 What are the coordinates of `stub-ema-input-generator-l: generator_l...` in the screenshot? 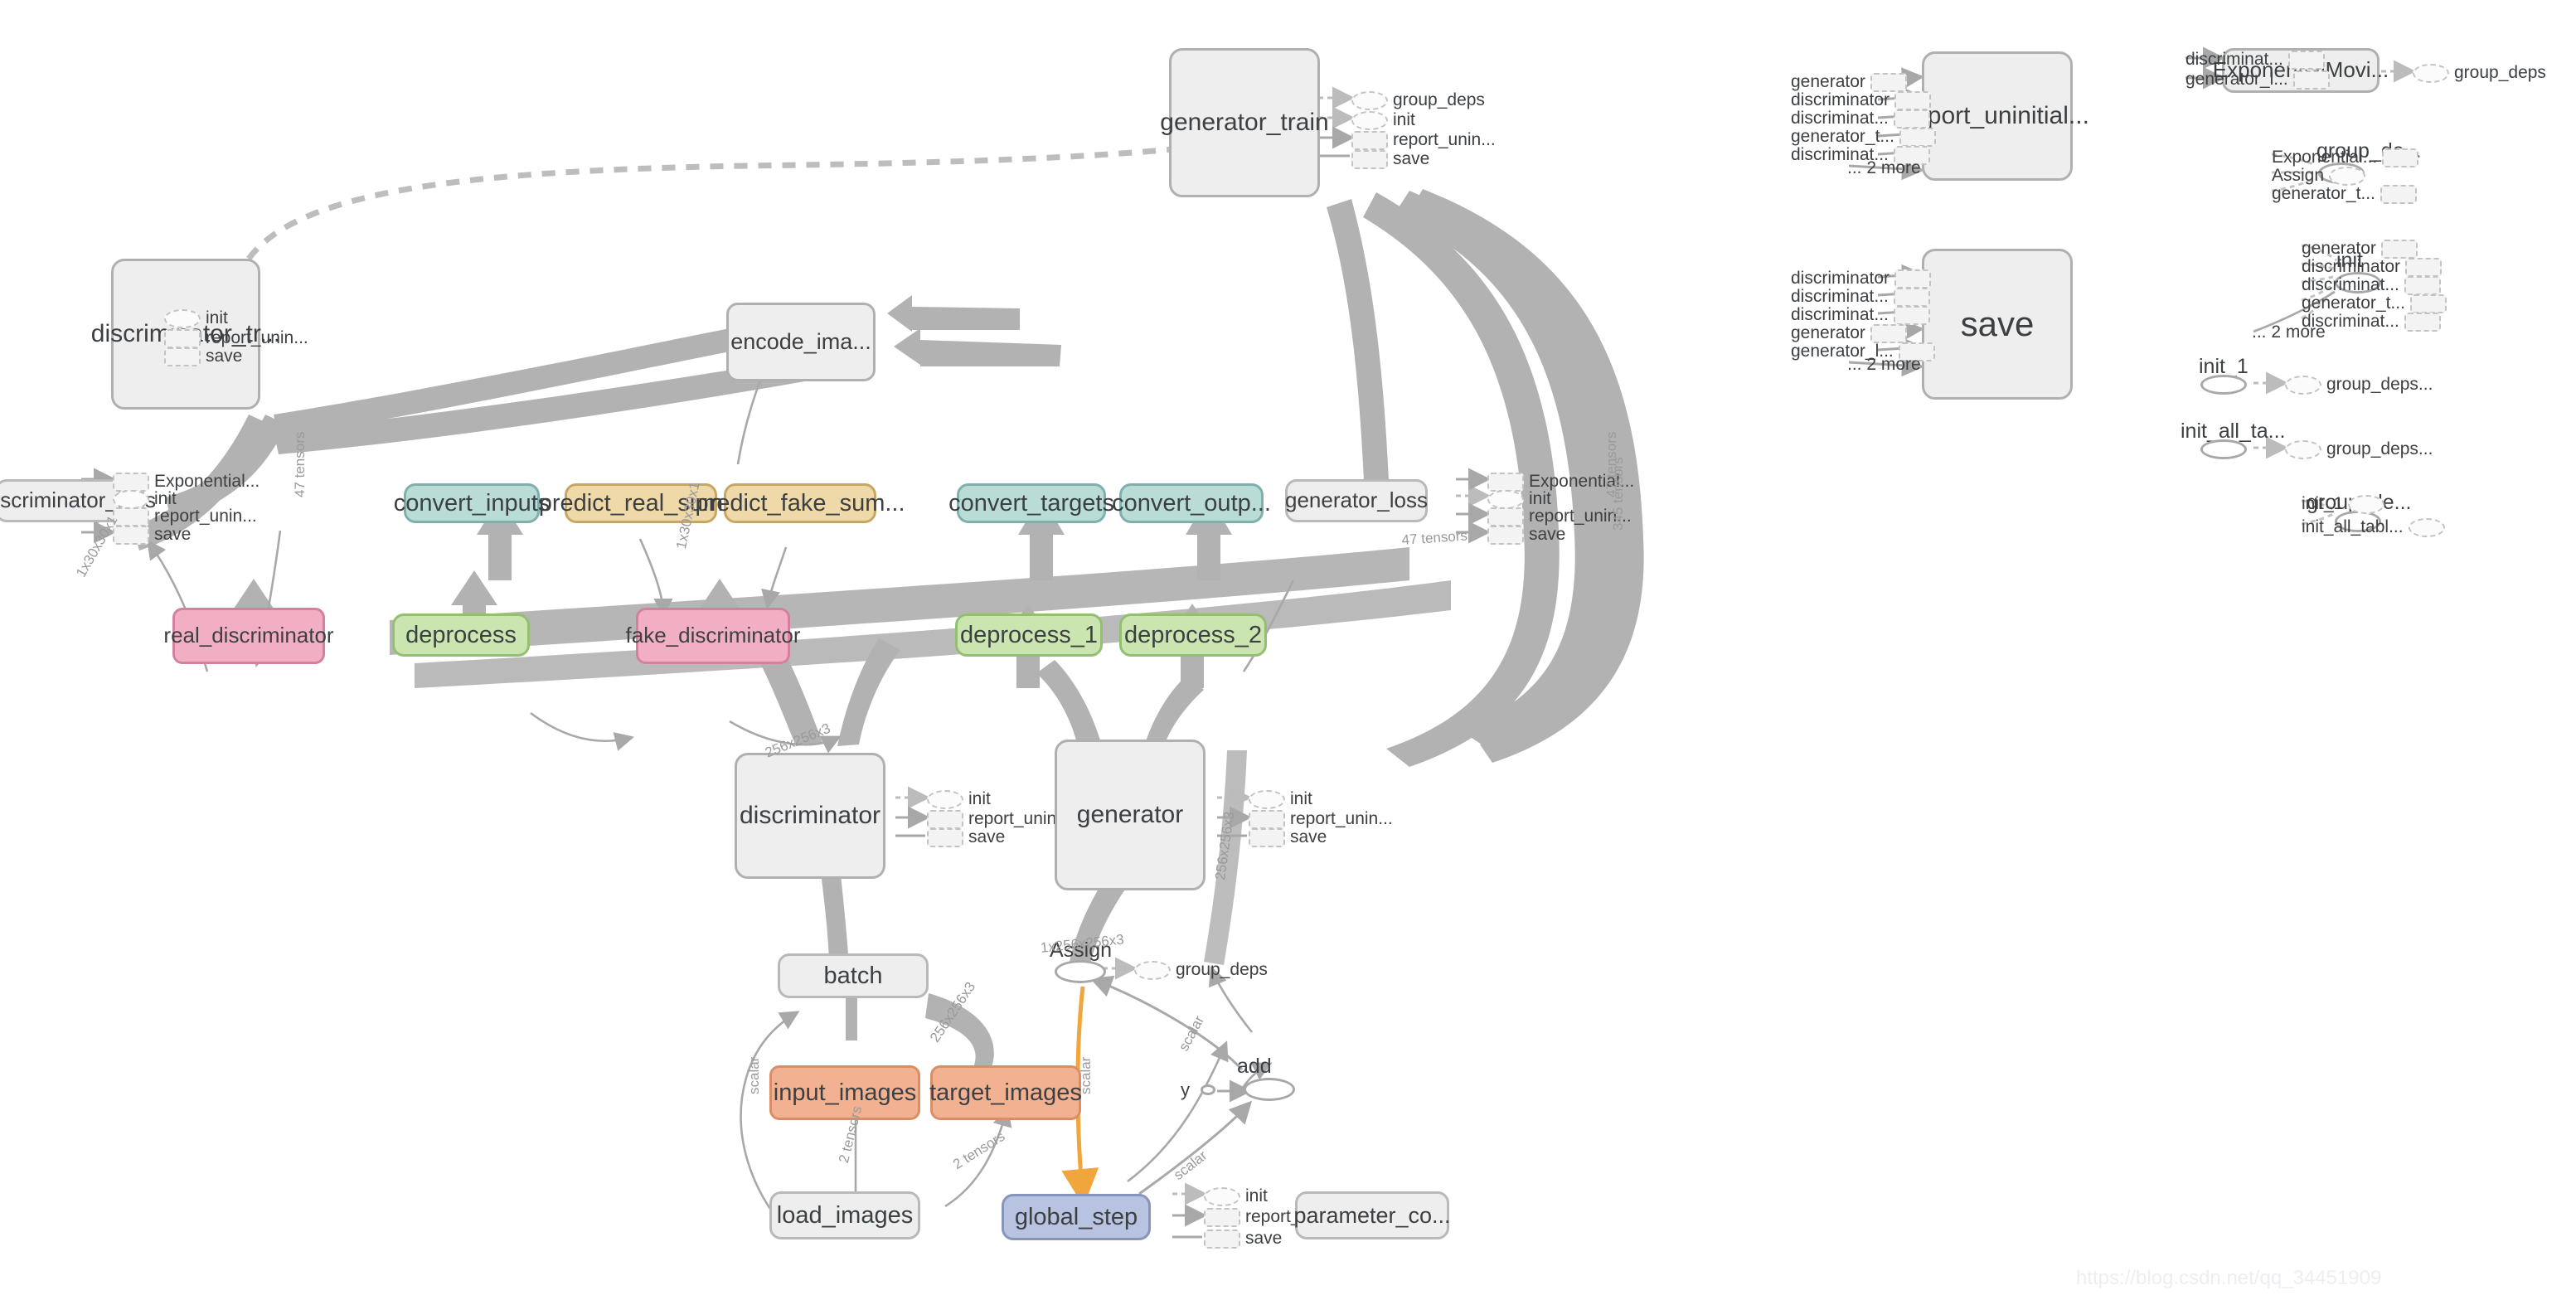 It's located at (2257, 80).